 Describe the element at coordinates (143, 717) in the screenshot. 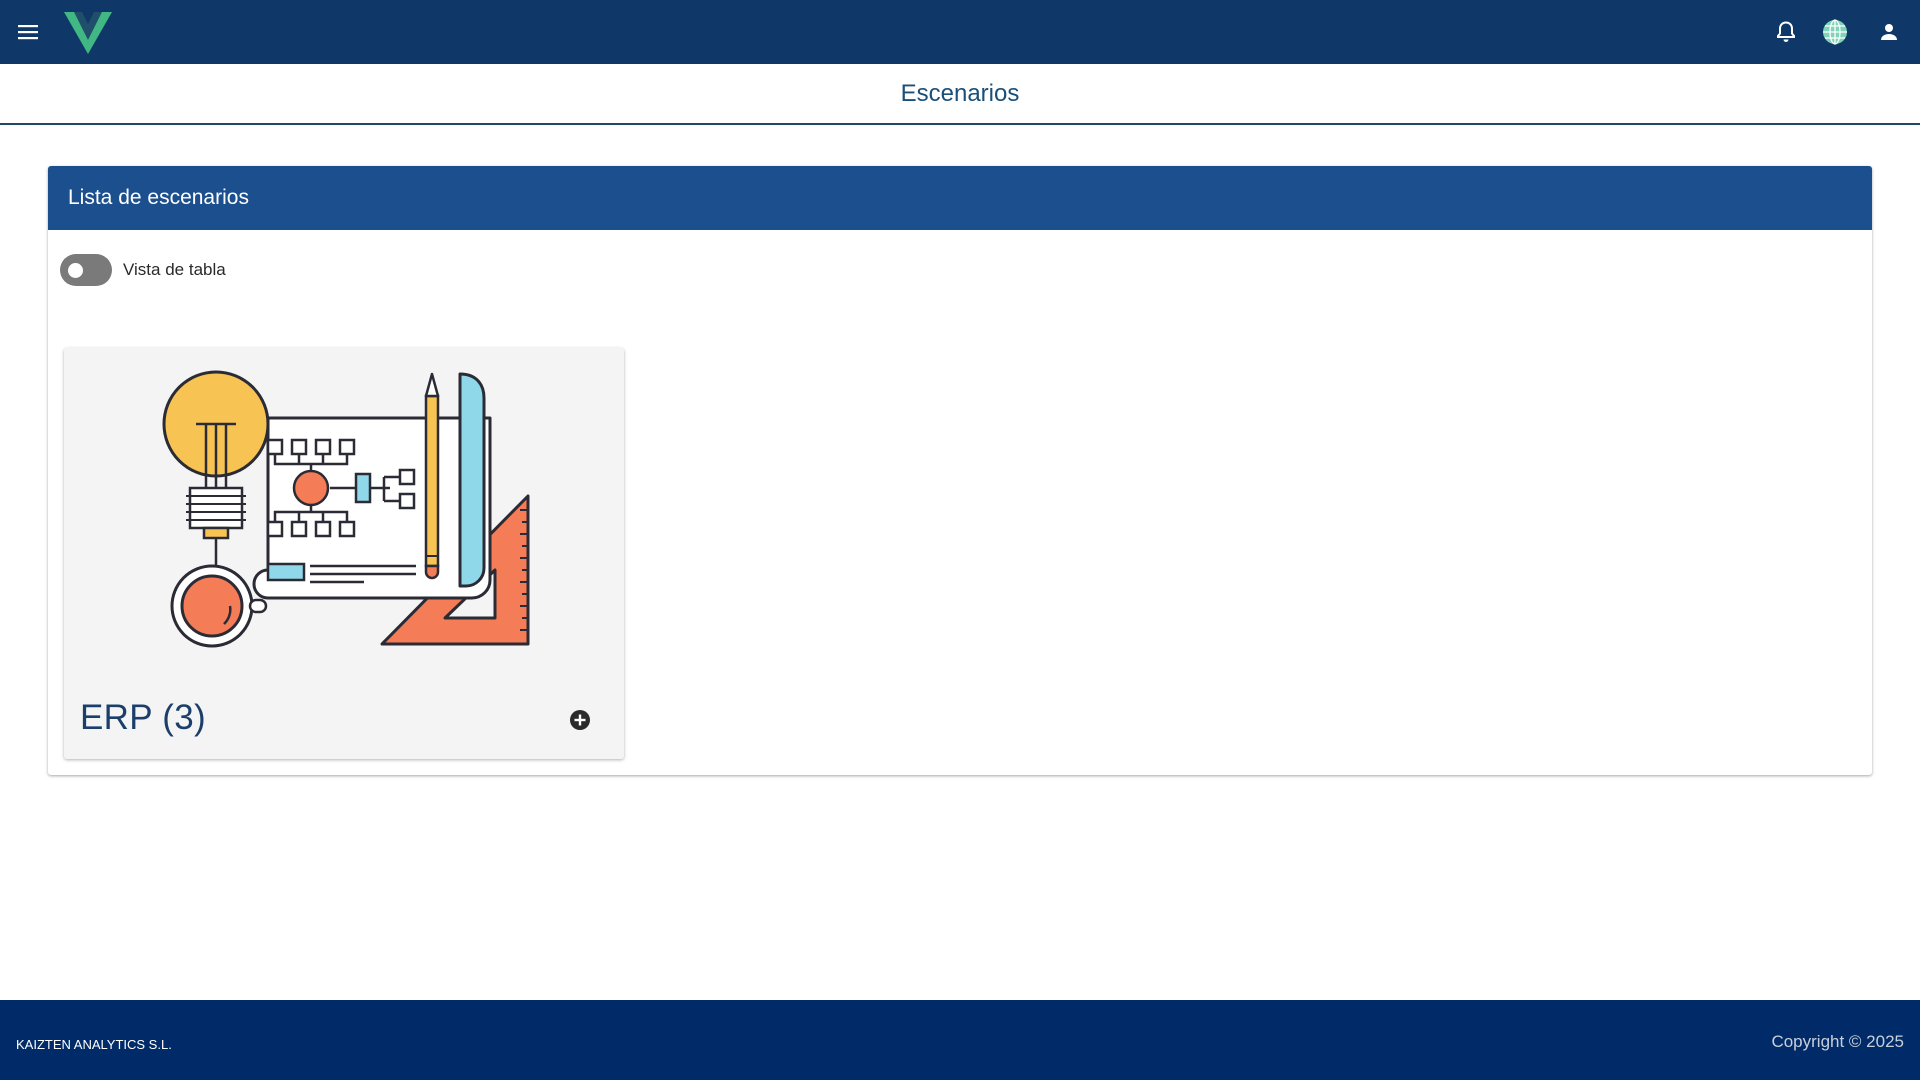

I see `scenario-tile-title: ERP (3)` at that location.